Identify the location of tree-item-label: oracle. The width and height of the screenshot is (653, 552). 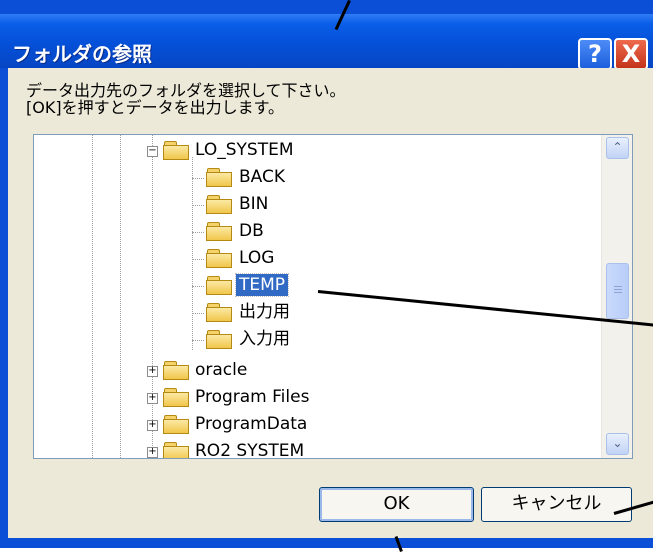
(221, 370).